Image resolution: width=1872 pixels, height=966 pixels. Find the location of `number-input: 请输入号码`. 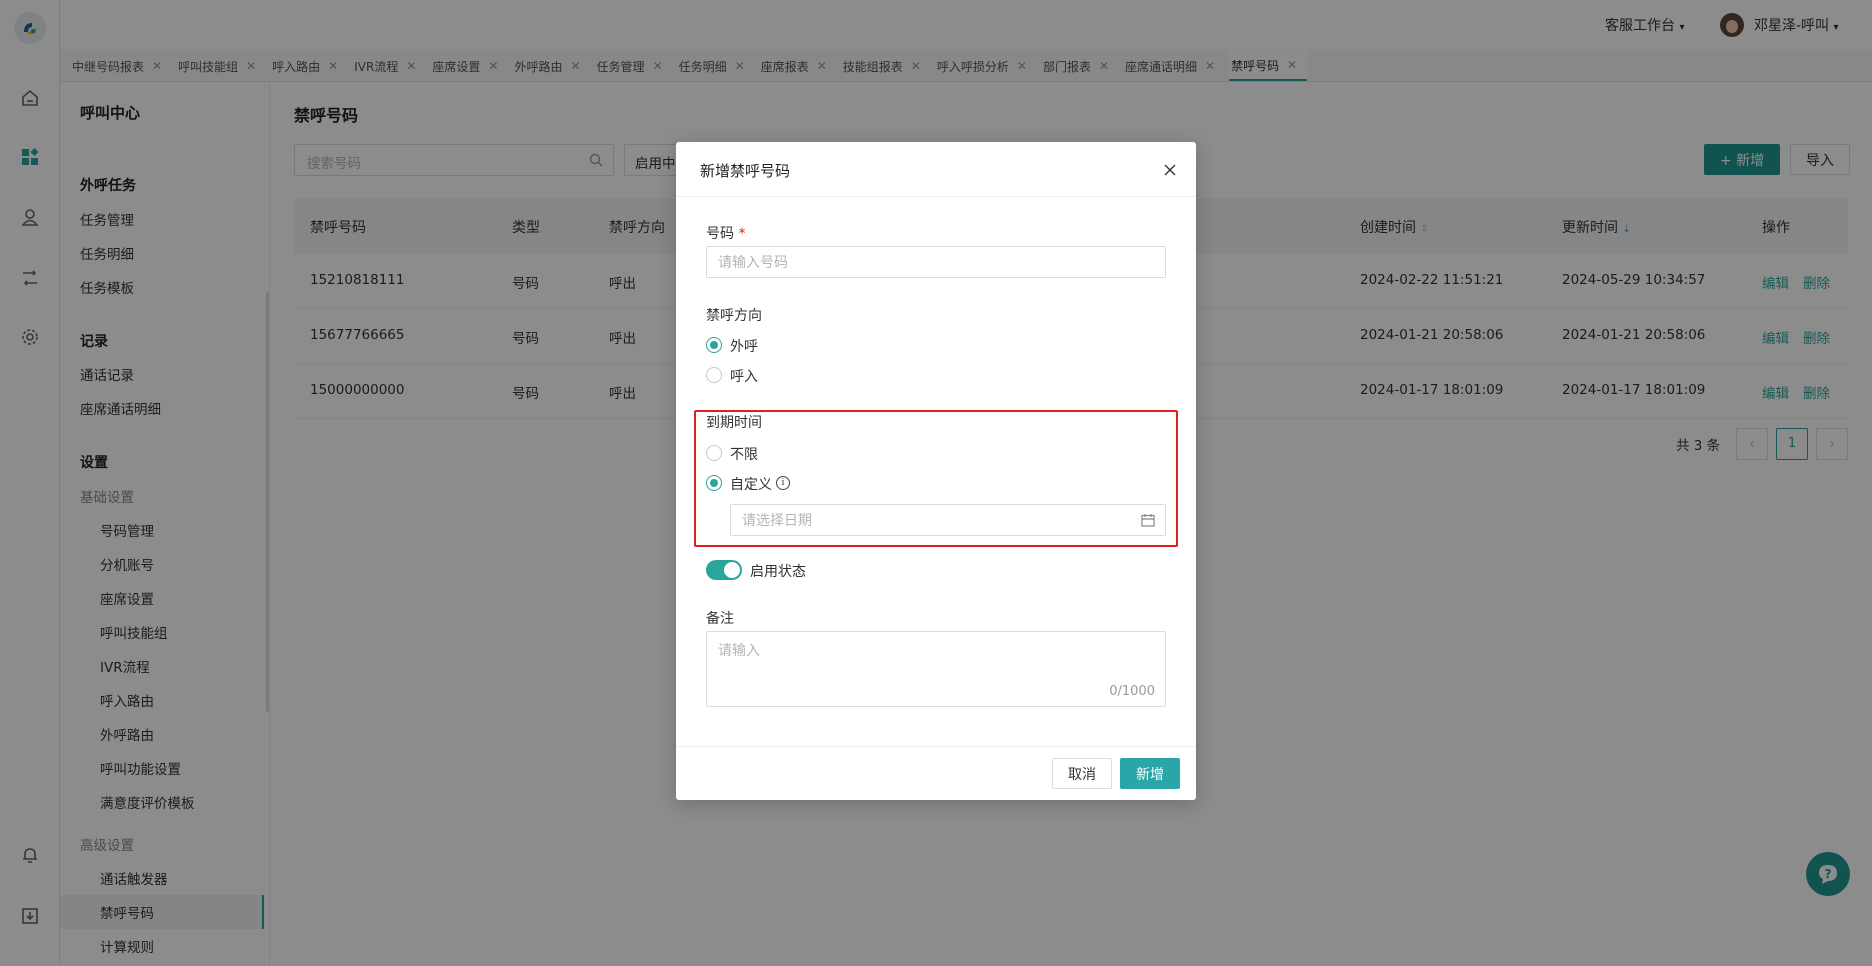

number-input: 请输入号码 is located at coordinates (936, 262).